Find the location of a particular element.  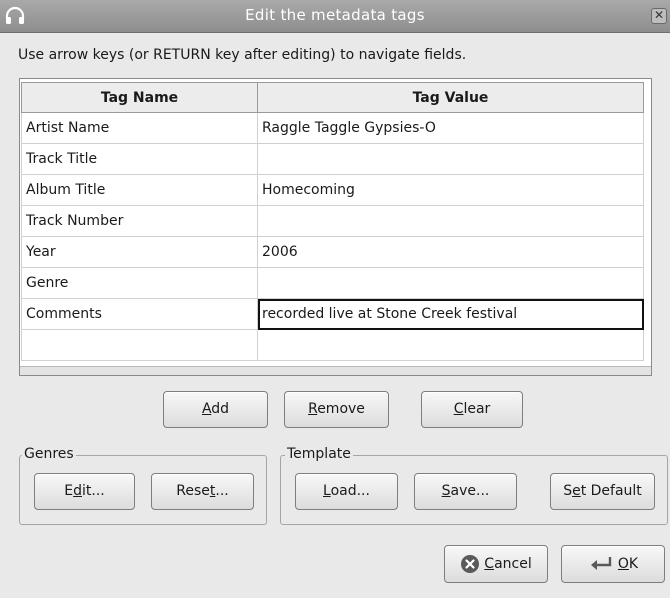

table-row: Album Title Homecoming is located at coordinates (332, 190).